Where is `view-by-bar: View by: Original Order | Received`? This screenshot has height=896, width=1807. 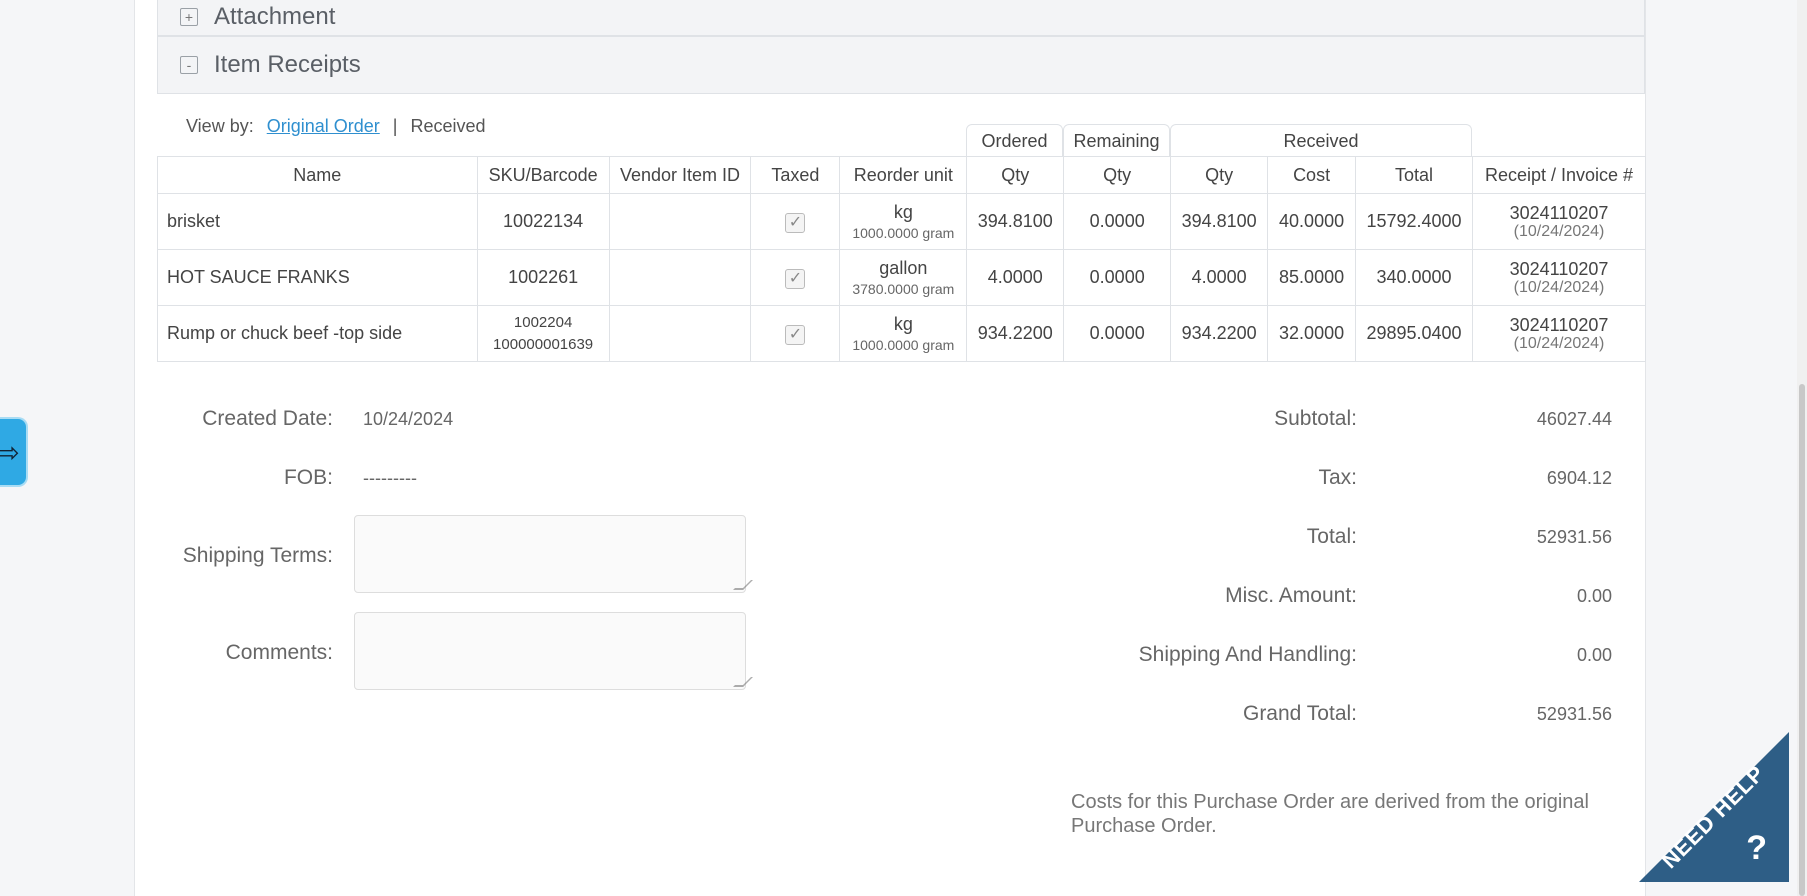 view-by-bar: View by: Original Order | Received is located at coordinates (336, 126).